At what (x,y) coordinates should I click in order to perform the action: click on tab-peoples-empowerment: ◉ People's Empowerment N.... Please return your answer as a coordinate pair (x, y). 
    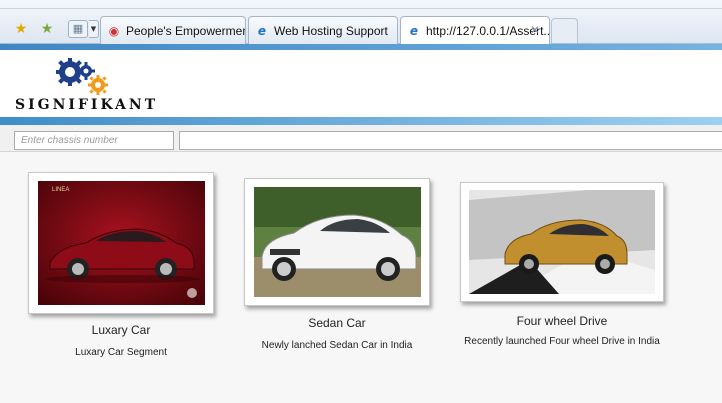
    Looking at the image, I should click on (173, 30).